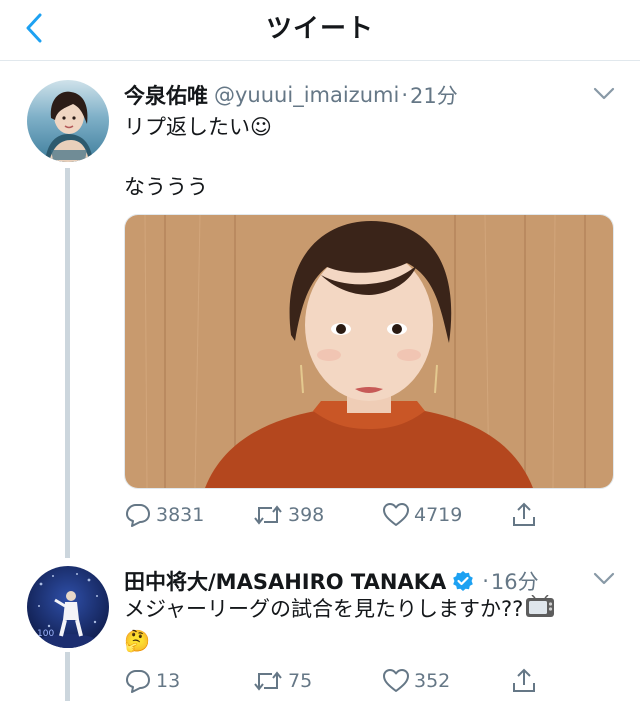 This screenshot has height=701, width=640. I want to click on reply-count: 3831, so click(180, 515).